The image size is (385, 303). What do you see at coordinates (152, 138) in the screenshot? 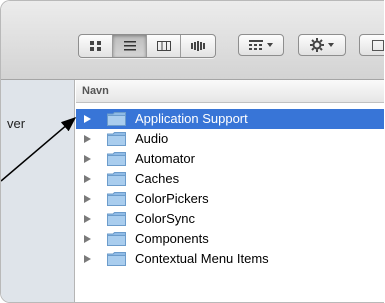
I see `file-name: Audio` at bounding box center [152, 138].